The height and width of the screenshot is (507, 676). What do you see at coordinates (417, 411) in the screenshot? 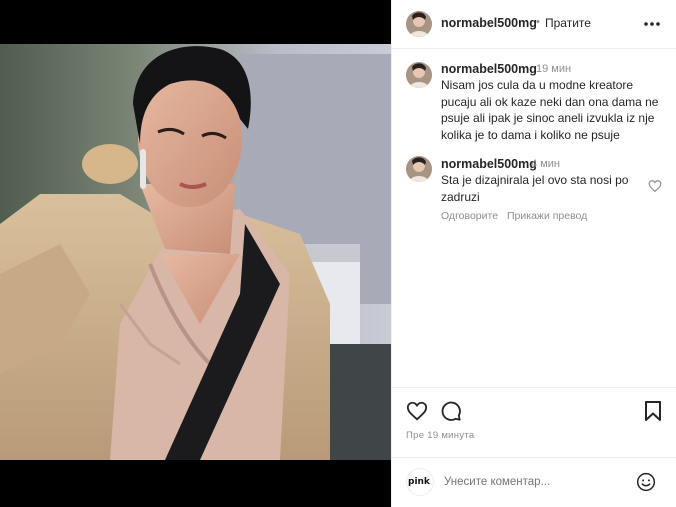
I see `like-heart-icon` at bounding box center [417, 411].